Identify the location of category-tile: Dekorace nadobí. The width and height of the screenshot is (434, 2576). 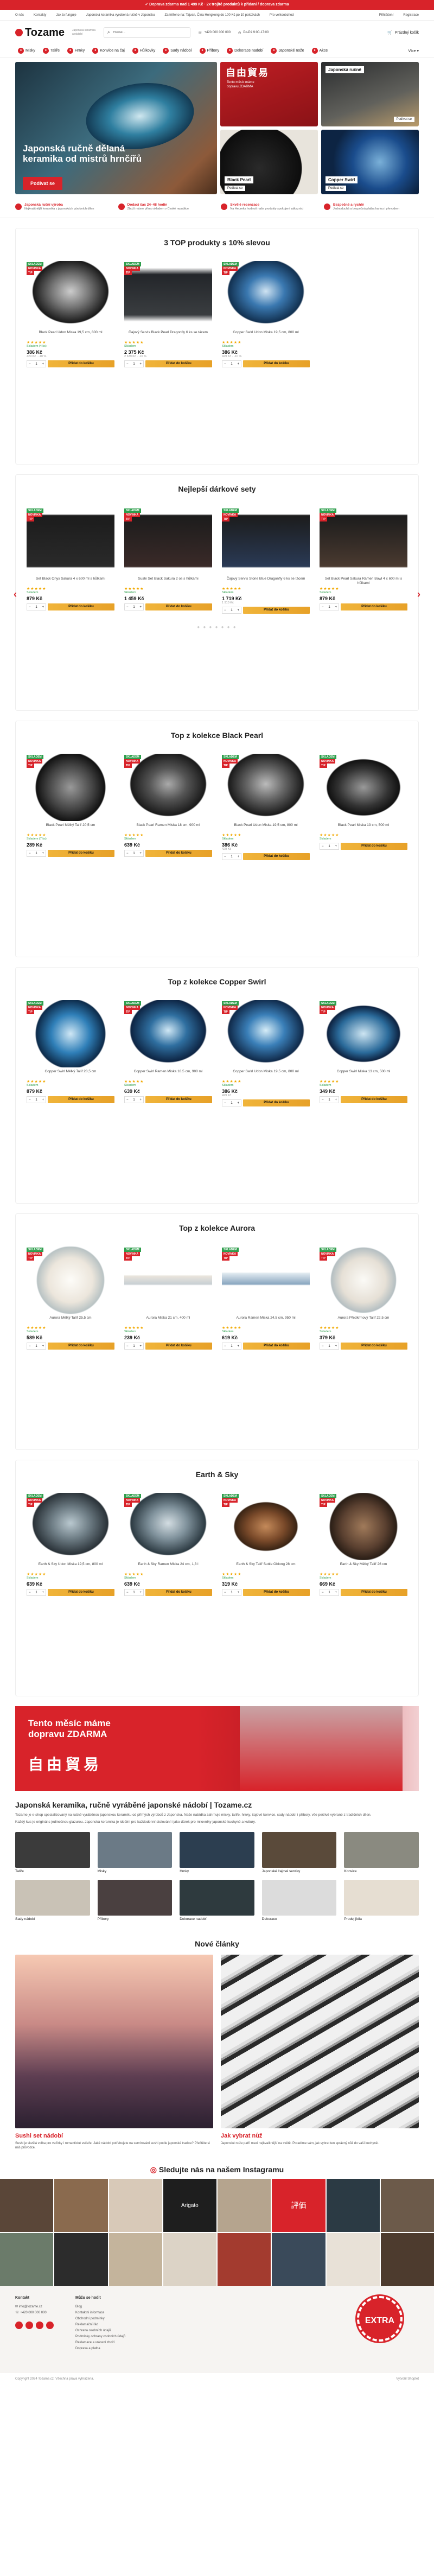
(217, 1901).